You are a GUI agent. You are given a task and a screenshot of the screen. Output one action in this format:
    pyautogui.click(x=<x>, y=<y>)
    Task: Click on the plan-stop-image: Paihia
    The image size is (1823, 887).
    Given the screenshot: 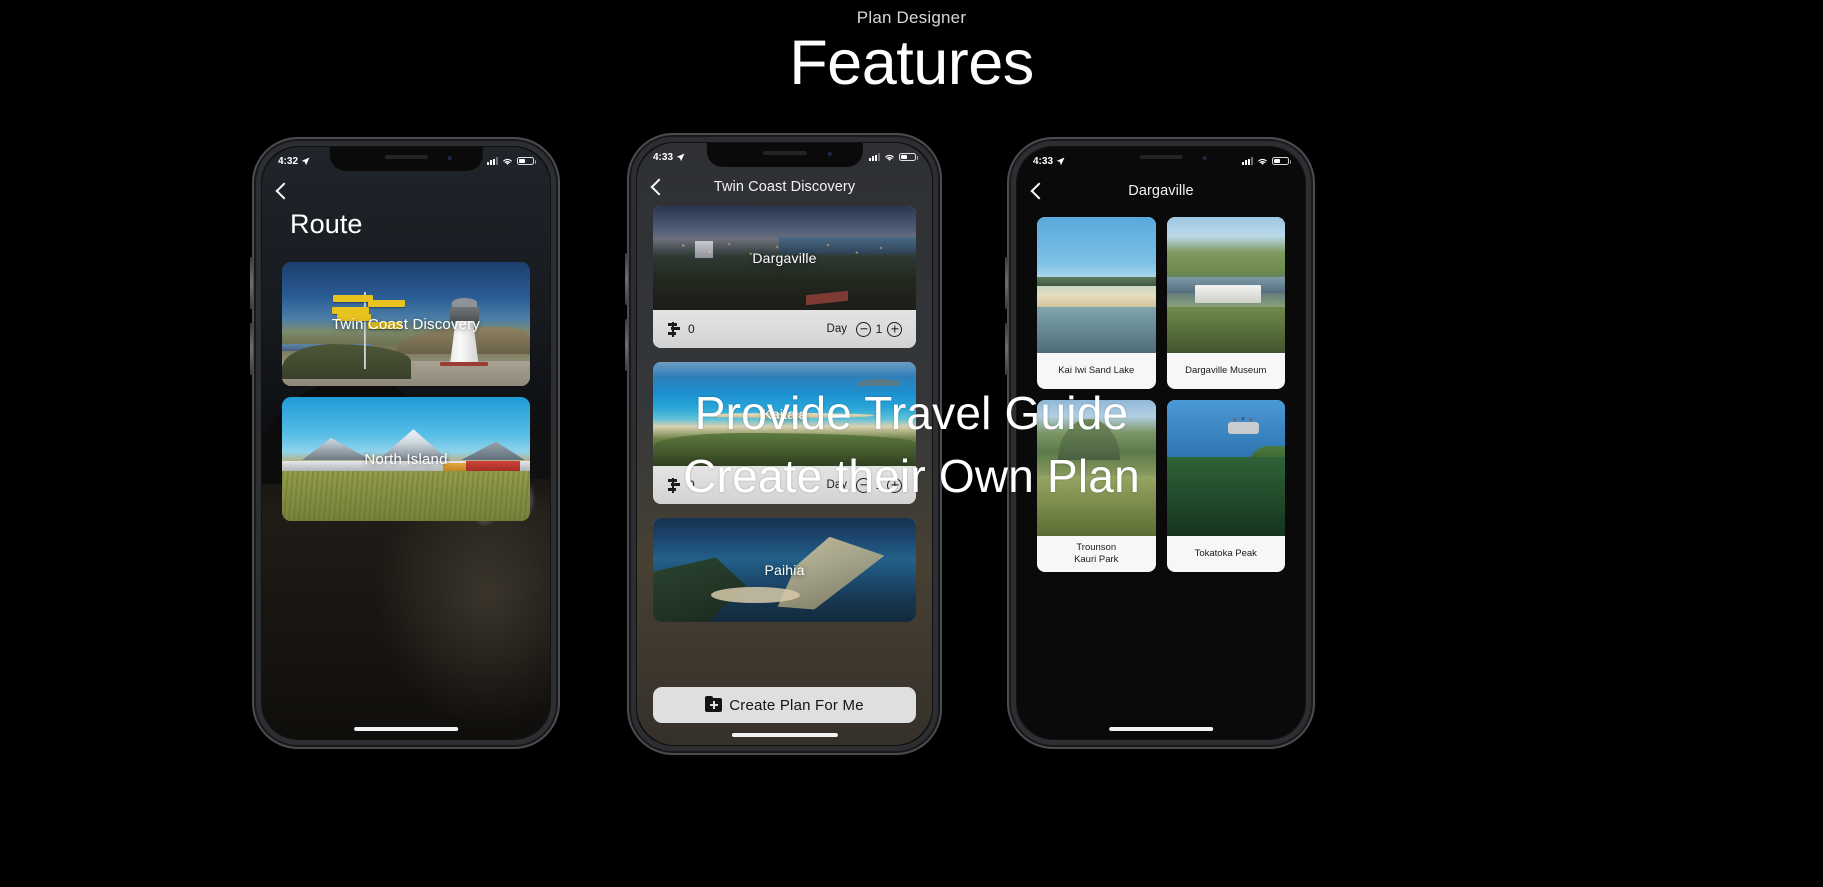 What is the action you would take?
    pyautogui.click(x=784, y=570)
    